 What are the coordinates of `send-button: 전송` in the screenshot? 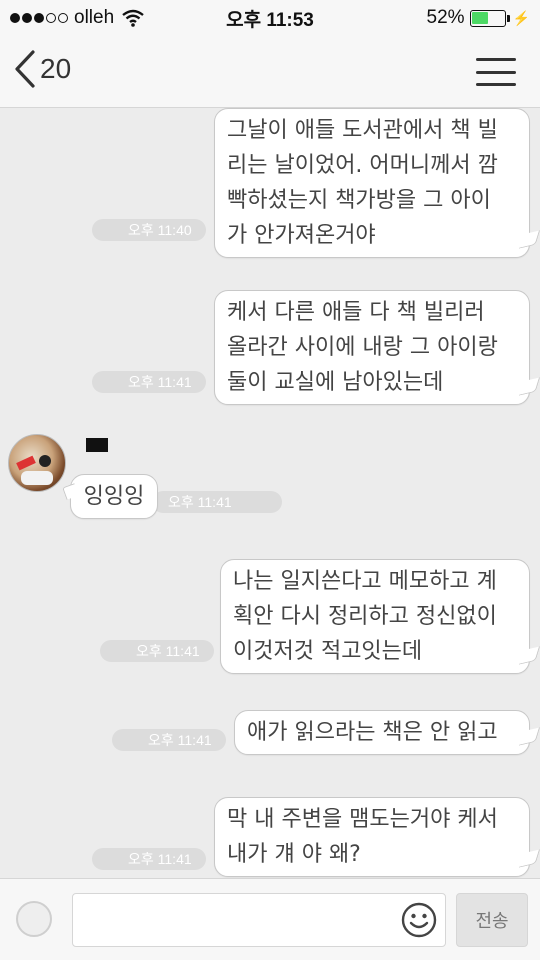 It's located at (492, 920).